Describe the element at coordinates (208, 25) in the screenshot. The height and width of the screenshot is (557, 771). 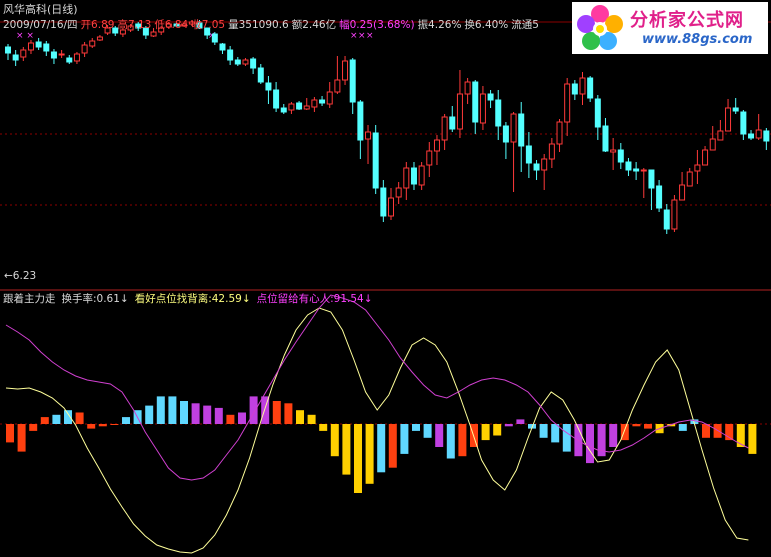
I see `quote-field: 收7.05` at that location.